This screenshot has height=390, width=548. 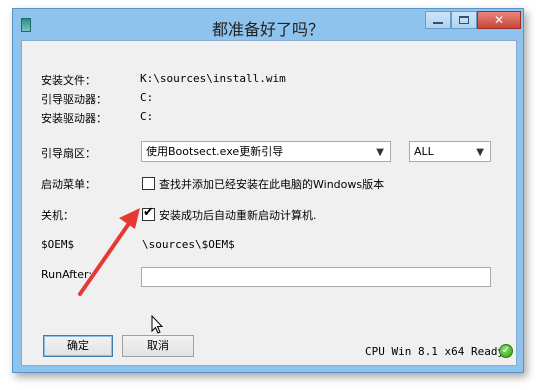 What do you see at coordinates (68, 80) in the screenshot?
I see `install-file-label: 安装文件：` at bounding box center [68, 80].